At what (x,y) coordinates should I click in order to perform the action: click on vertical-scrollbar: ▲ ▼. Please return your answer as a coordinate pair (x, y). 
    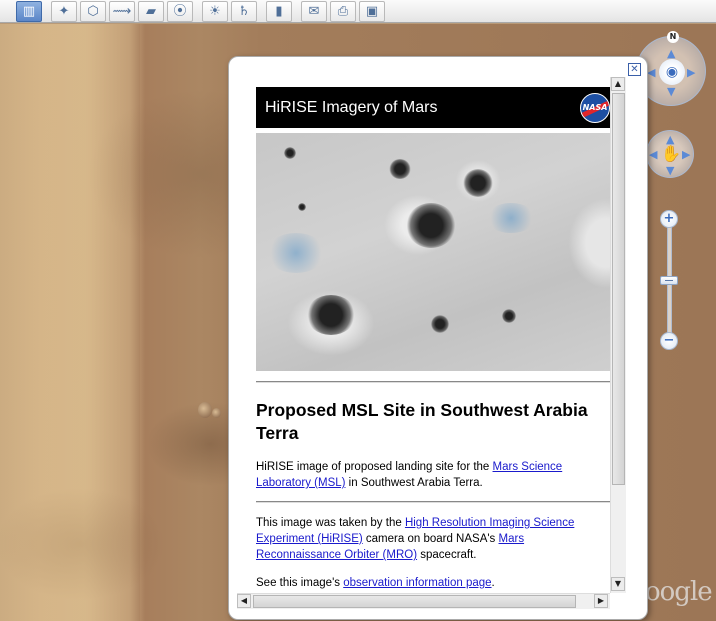
    Looking at the image, I should click on (618, 335).